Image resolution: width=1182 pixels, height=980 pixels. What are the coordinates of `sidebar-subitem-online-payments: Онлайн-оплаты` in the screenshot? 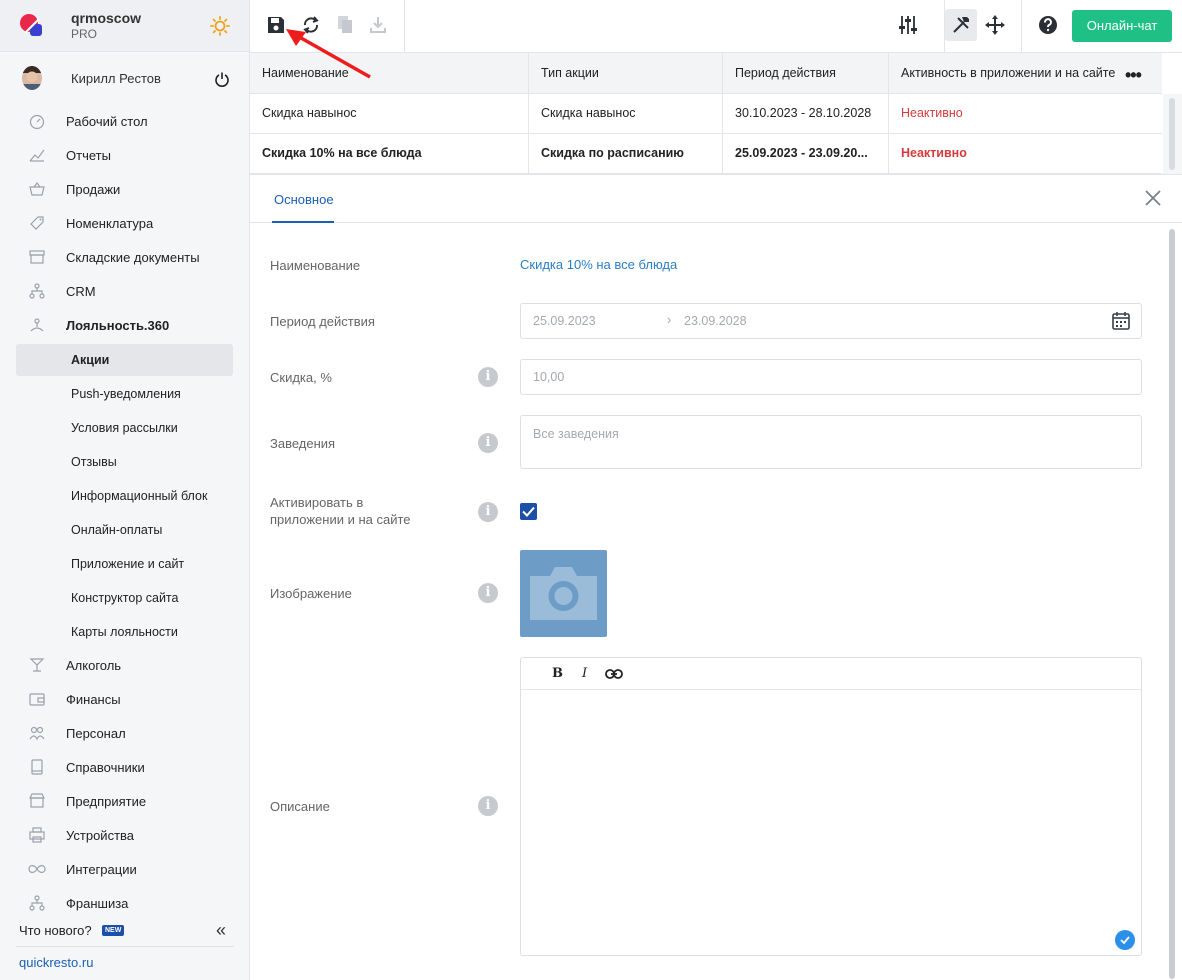 It's located at (124, 530).